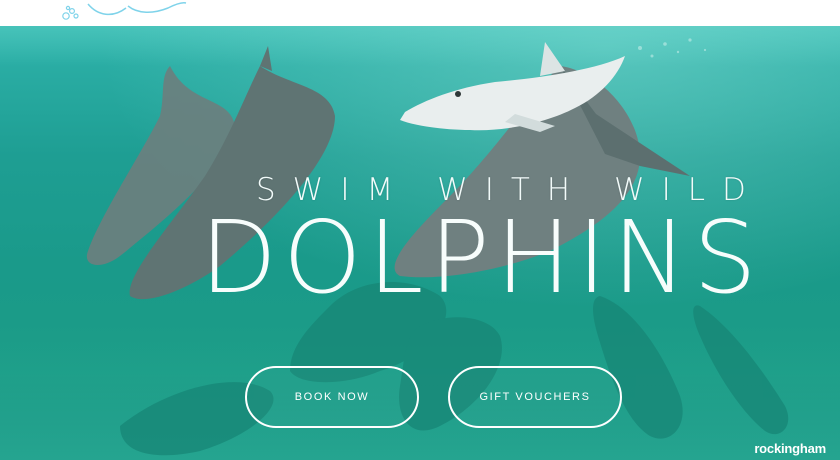  What do you see at coordinates (420, 13) in the screenshot?
I see `site-header` at bounding box center [420, 13].